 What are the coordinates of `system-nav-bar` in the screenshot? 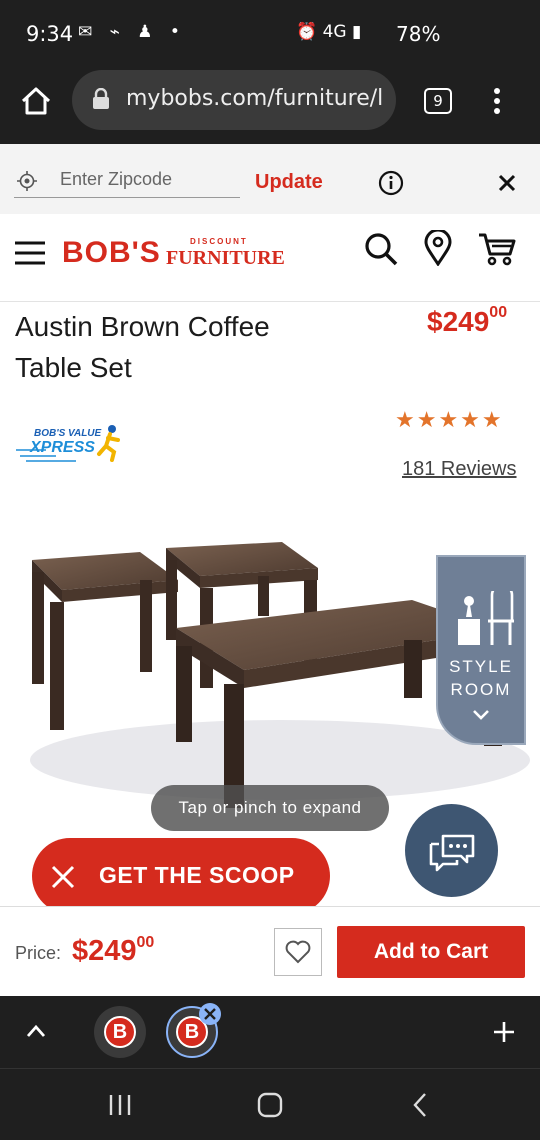 It's located at (270, 1104).